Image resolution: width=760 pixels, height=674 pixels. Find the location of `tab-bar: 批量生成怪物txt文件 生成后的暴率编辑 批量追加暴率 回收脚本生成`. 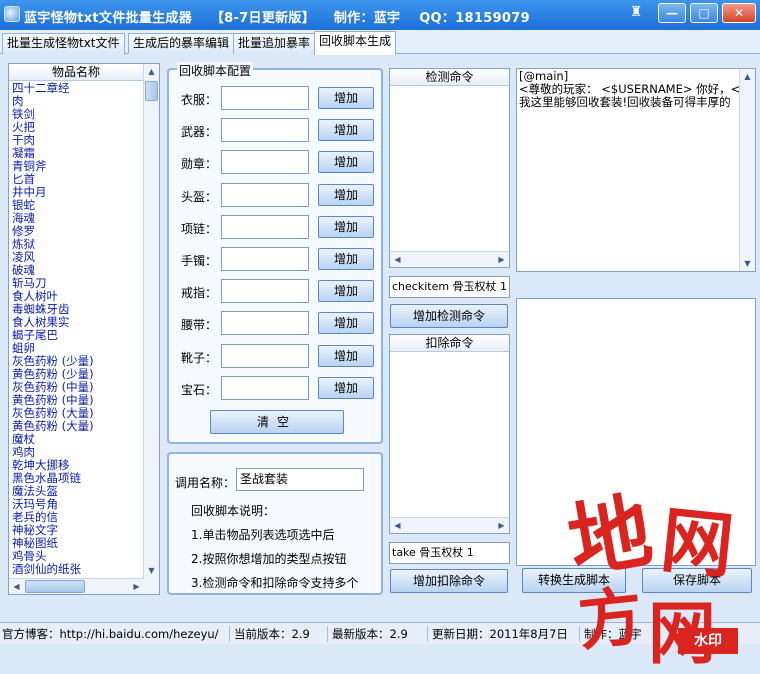

tab-bar: 批量生成怪物txt文件 生成后的暴率编辑 批量追加暴率 回收脚本生成 is located at coordinates (380, 42).